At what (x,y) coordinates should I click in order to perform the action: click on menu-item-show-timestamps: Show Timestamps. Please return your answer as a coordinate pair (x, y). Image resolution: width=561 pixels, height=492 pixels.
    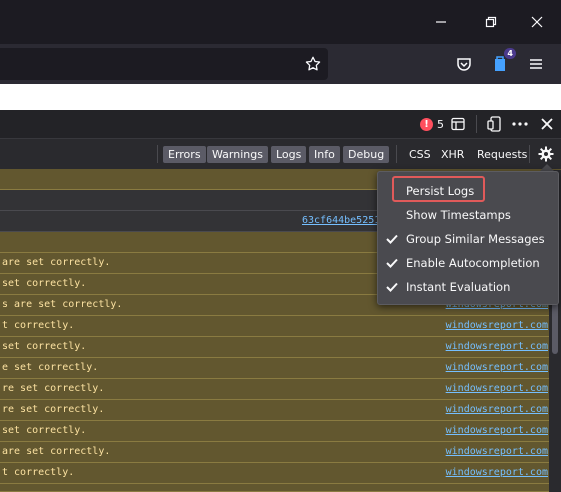
    Looking at the image, I should click on (468, 215).